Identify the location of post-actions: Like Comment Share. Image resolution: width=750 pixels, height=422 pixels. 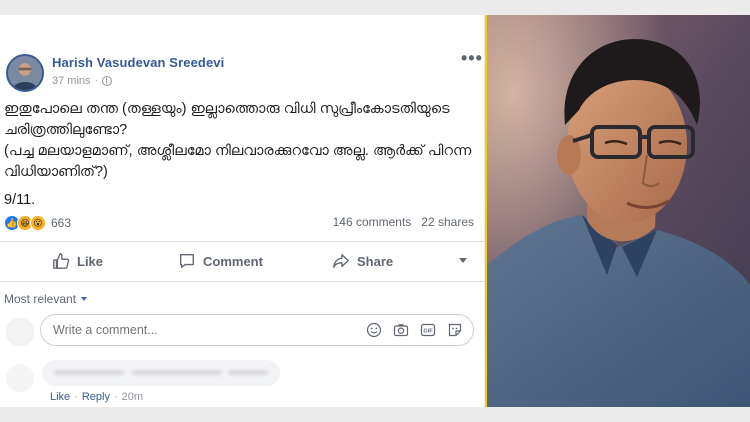
(242, 262).